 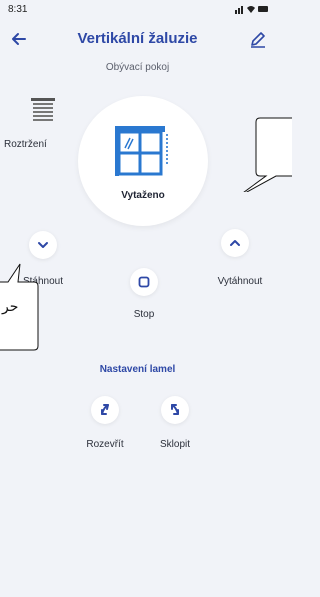 I want to click on stop-button, so click(x=144, y=282).